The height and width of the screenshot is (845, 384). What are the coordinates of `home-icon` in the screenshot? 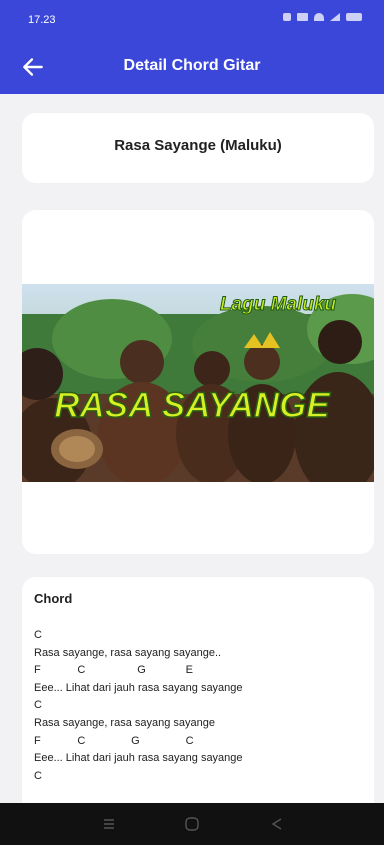 It's located at (192, 824).